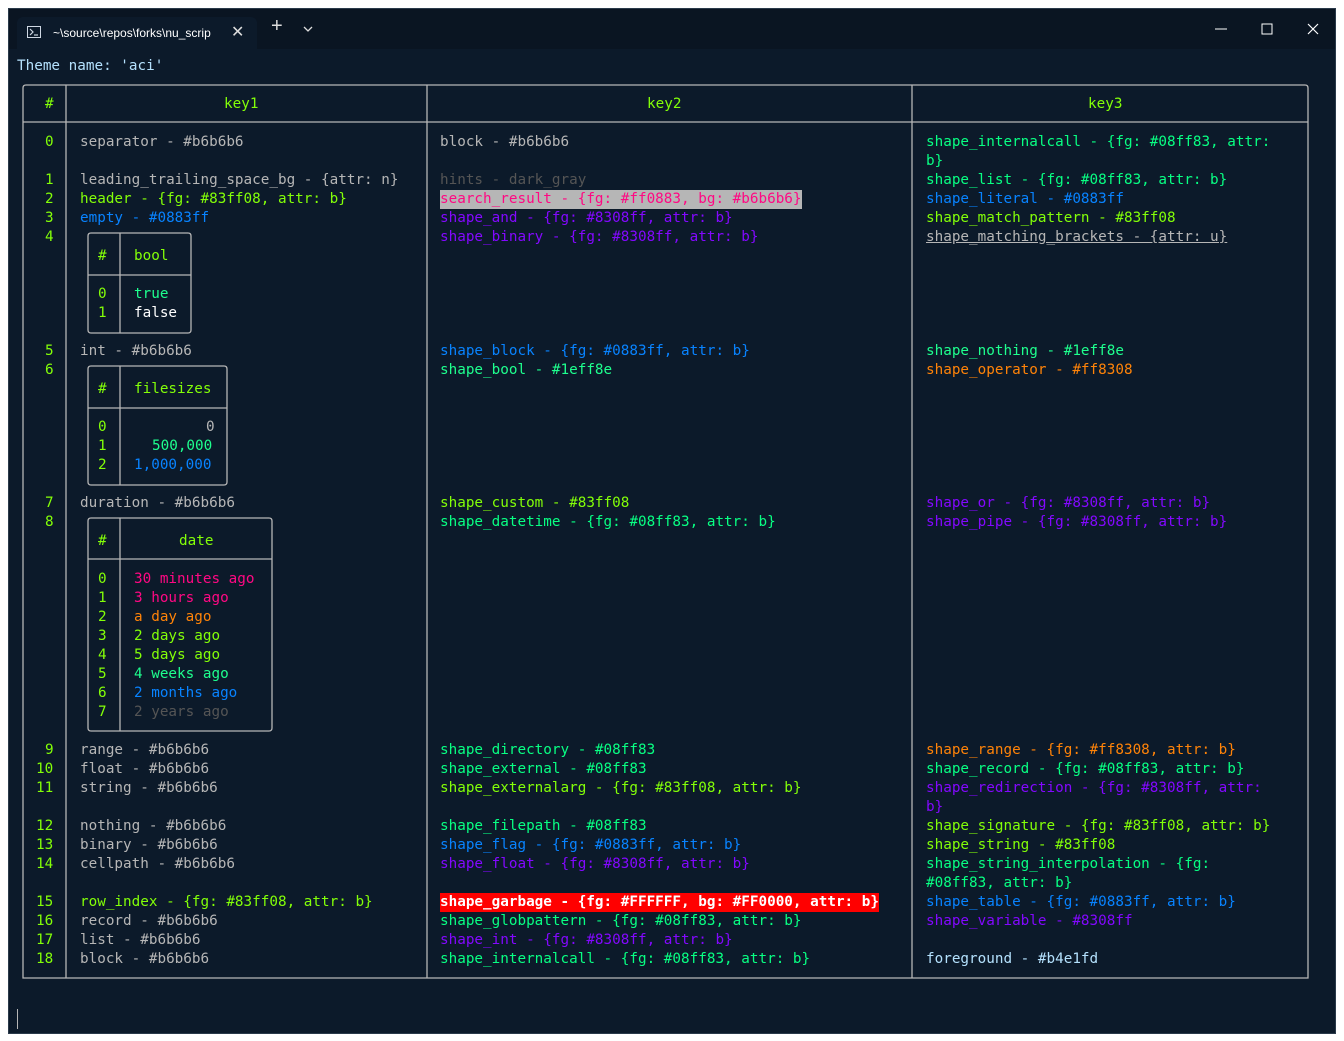  I want to click on row-index: 4, so click(49, 237).